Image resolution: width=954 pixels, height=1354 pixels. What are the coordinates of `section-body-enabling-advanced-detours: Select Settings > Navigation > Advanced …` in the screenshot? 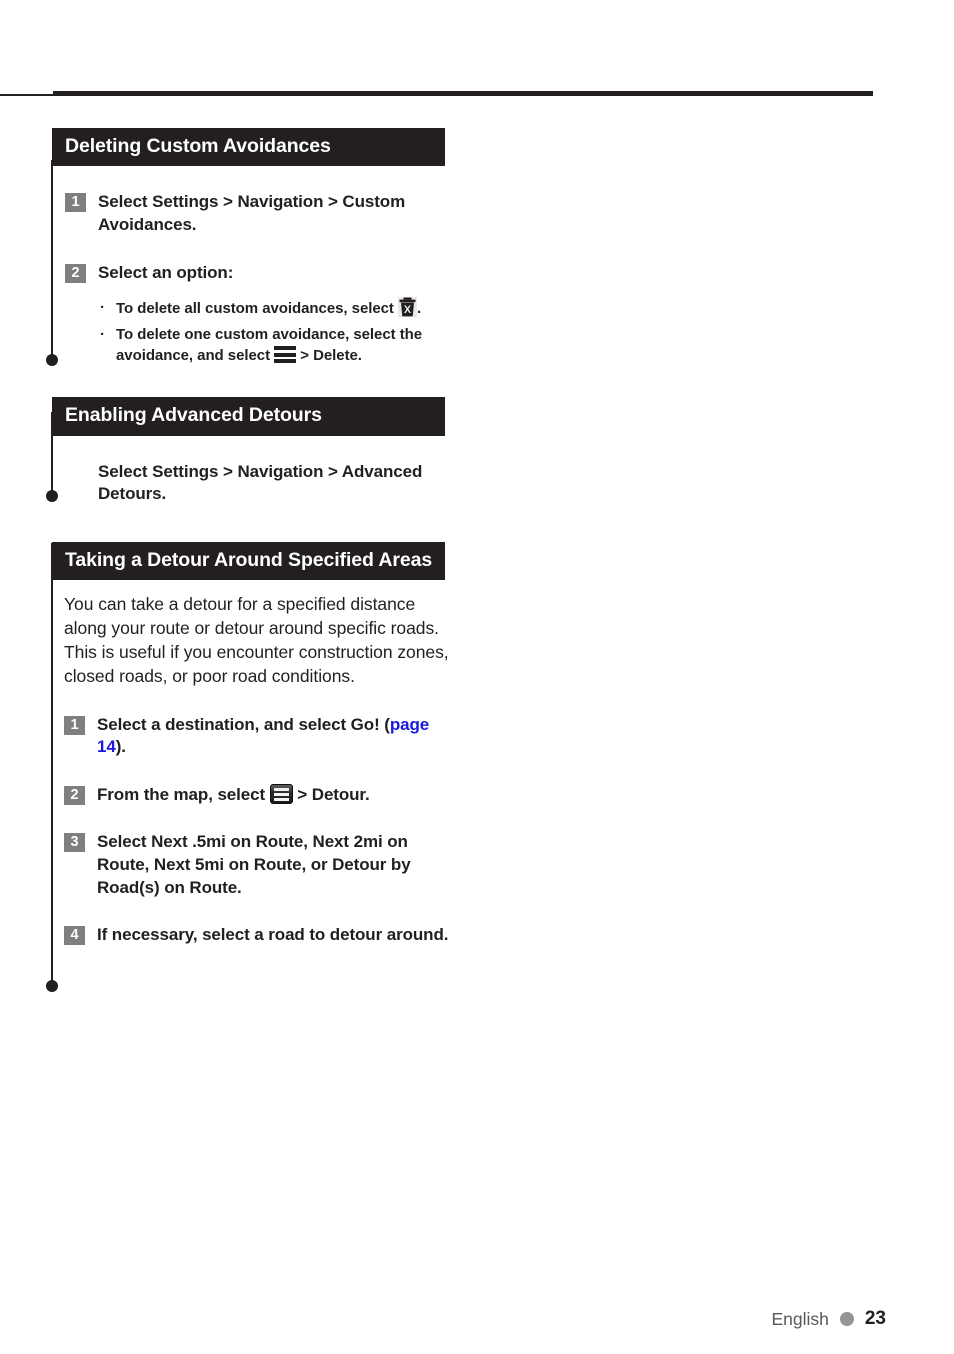 It's located at (252, 483).